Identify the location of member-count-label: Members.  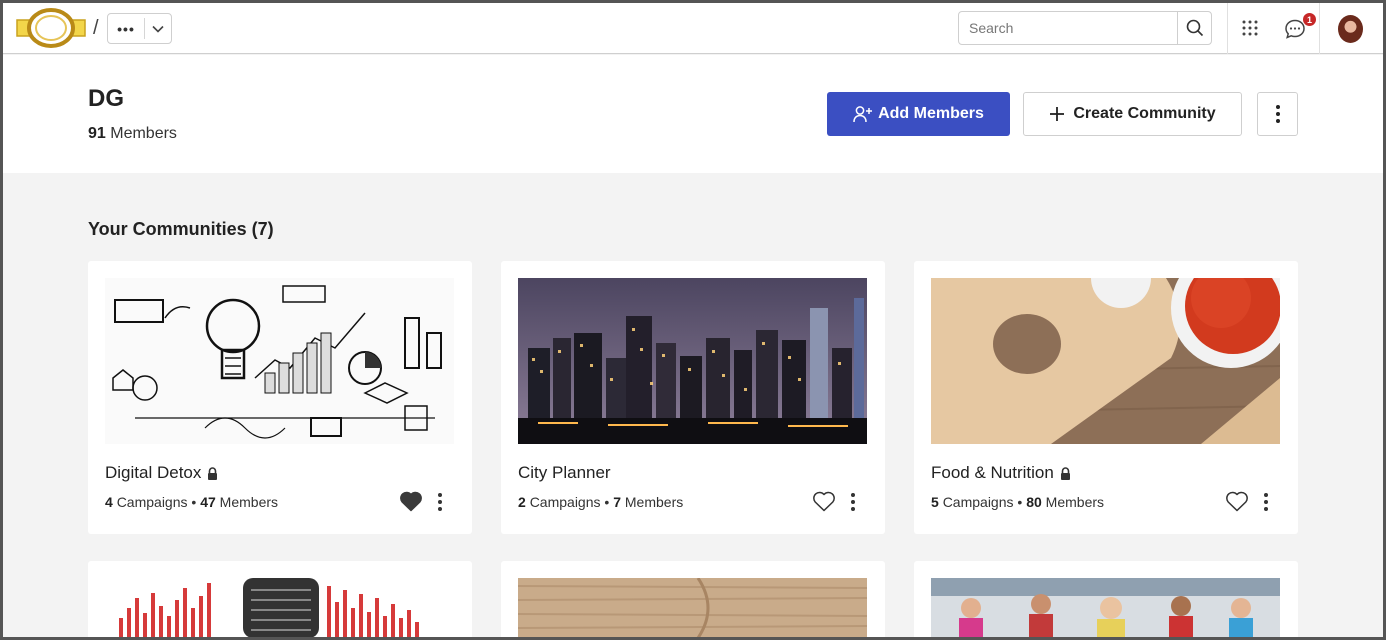
(143, 133).